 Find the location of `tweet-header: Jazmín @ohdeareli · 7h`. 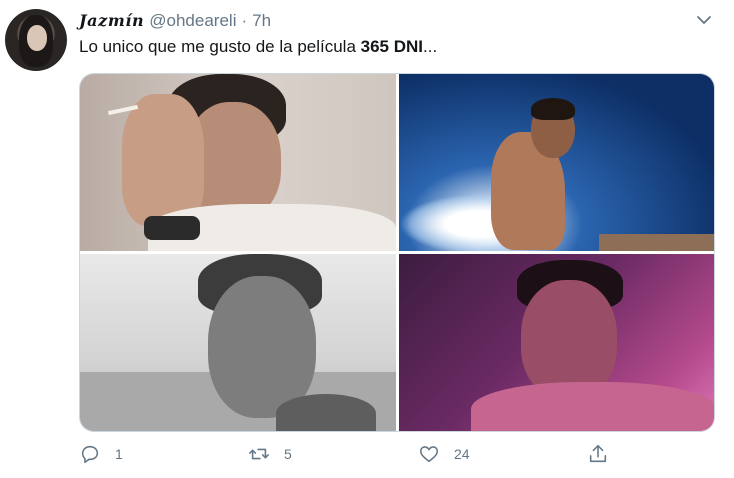

tweet-header: Jazmín @ohdeareli · 7h is located at coordinates (175, 21).